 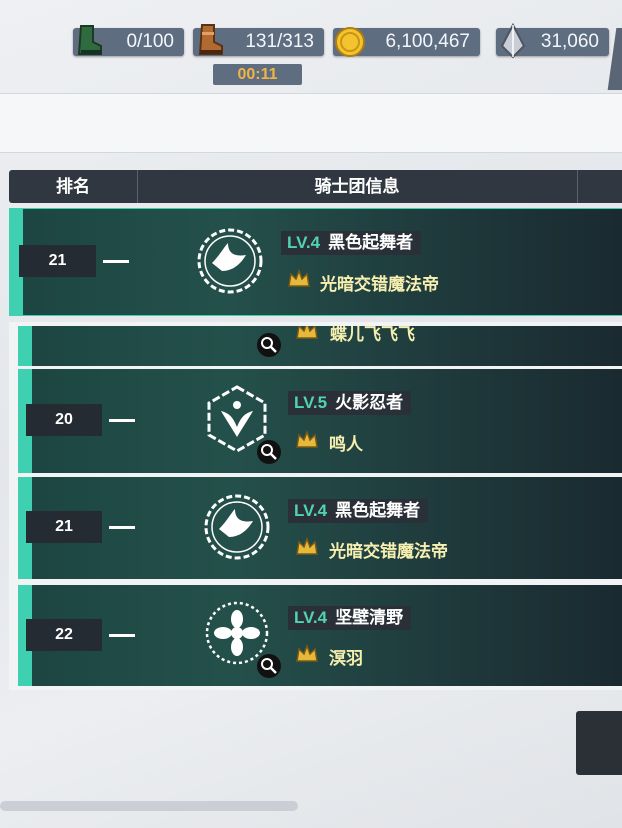 What do you see at coordinates (311, 123) in the screenshot?
I see `top-band` at bounding box center [311, 123].